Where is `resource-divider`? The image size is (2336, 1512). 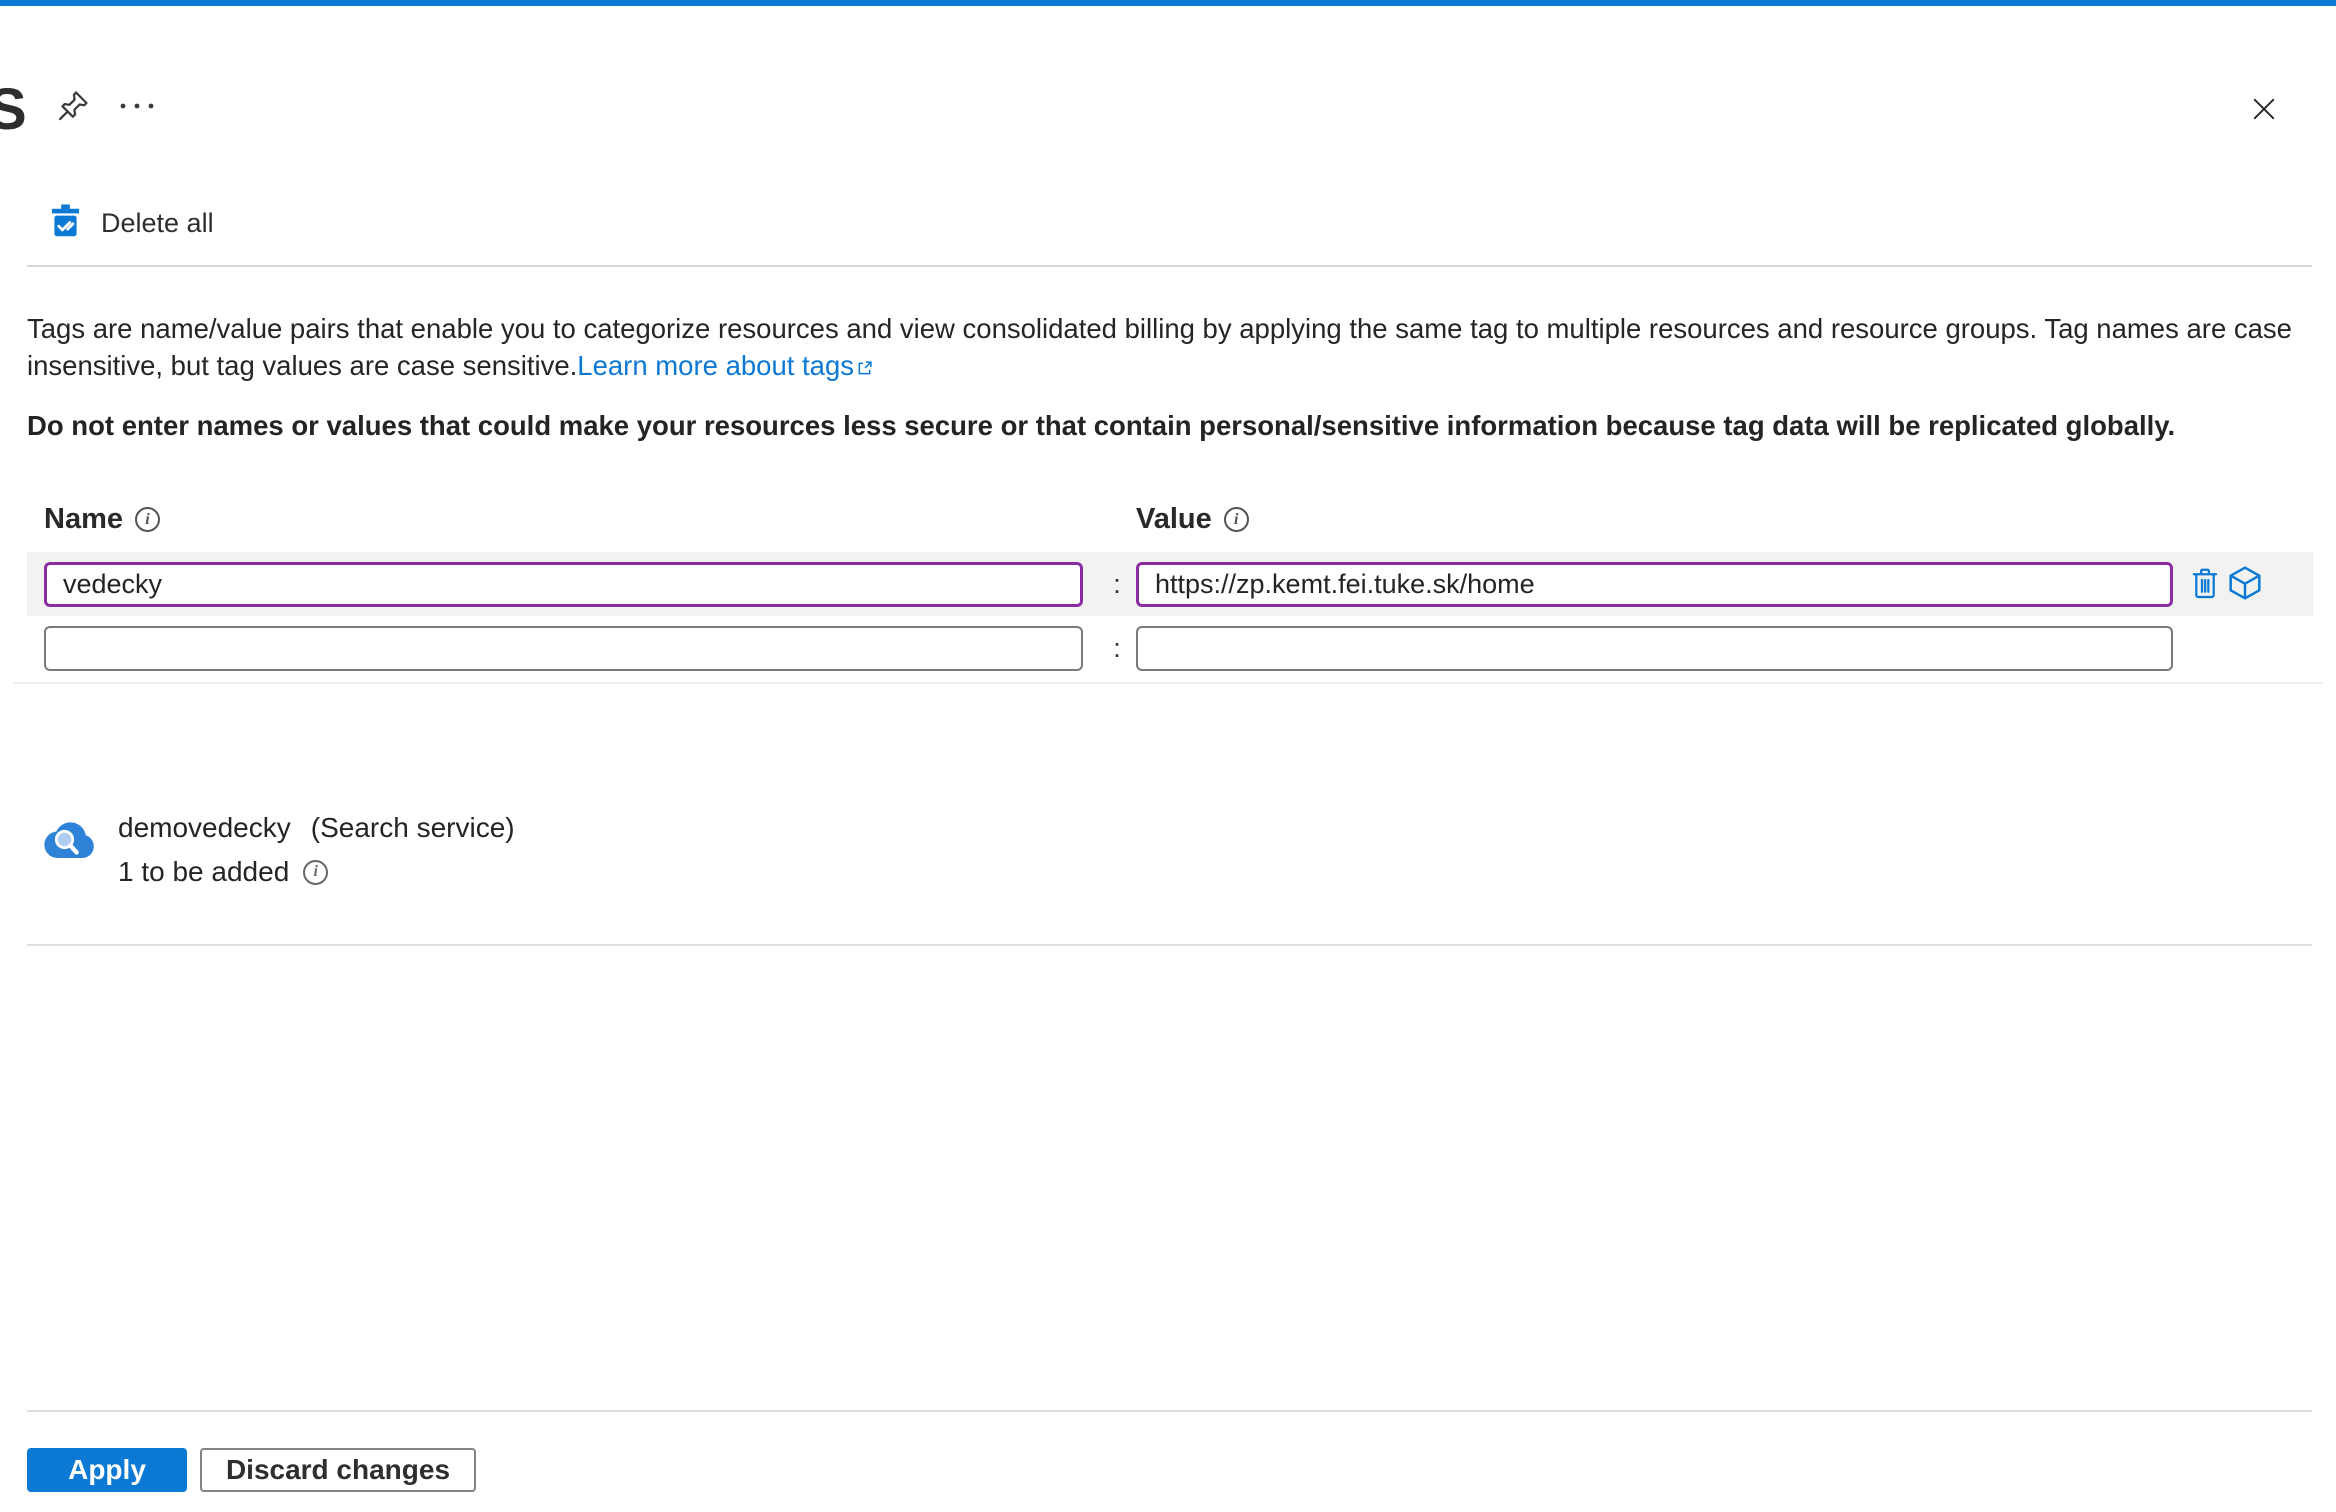
resource-divider is located at coordinates (1169, 945).